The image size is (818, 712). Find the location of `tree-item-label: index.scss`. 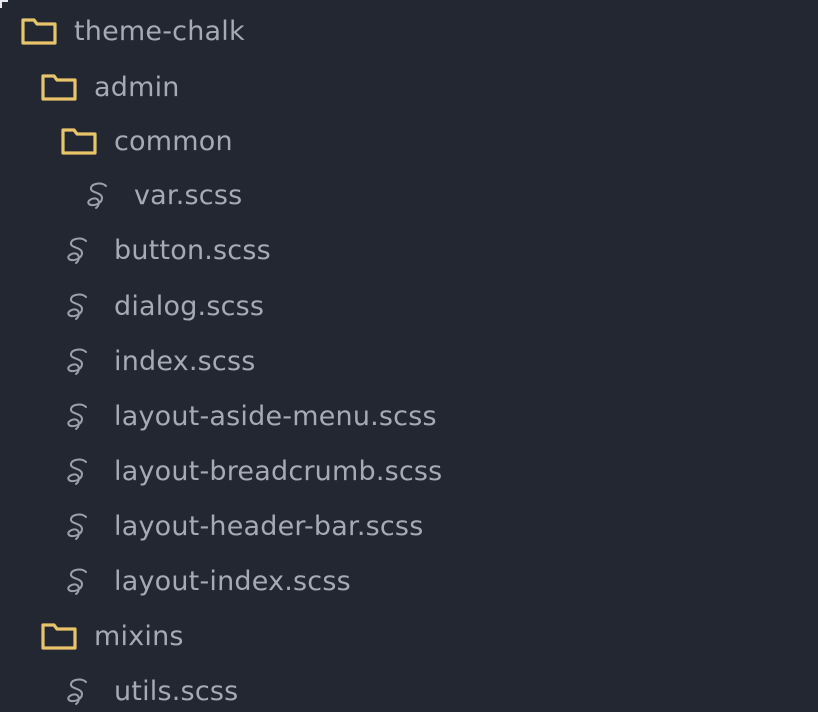

tree-item-label: index.scss is located at coordinates (185, 361).